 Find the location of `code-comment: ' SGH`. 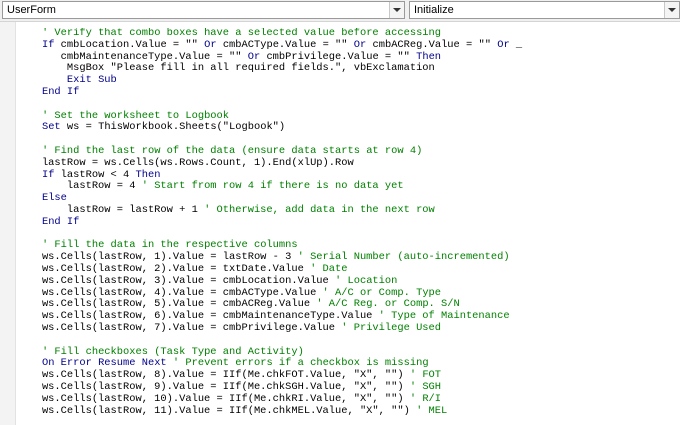

code-comment: ' SGH is located at coordinates (425, 386).